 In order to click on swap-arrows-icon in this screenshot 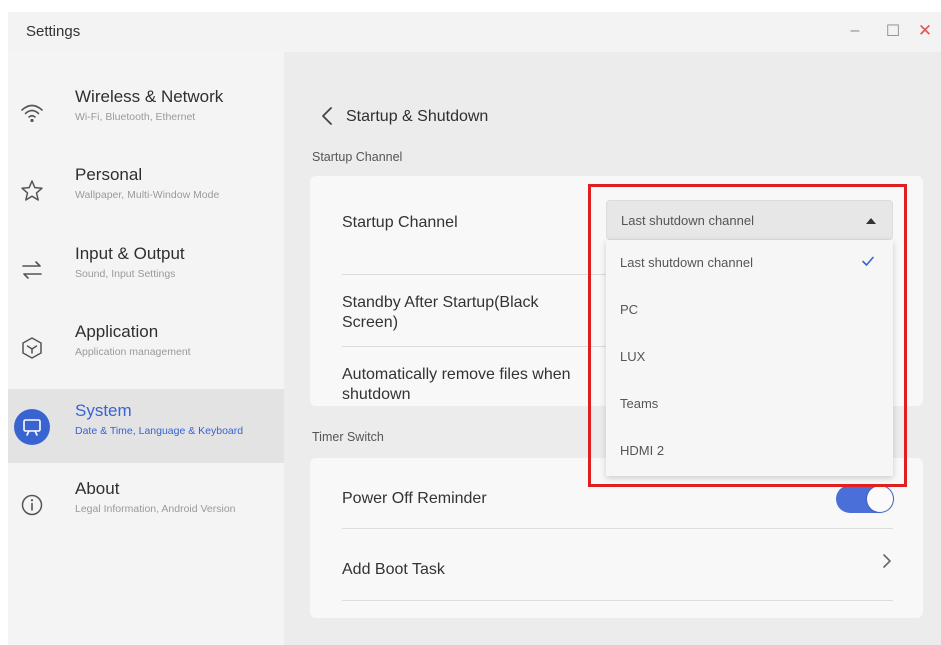, I will do `click(32, 270)`.